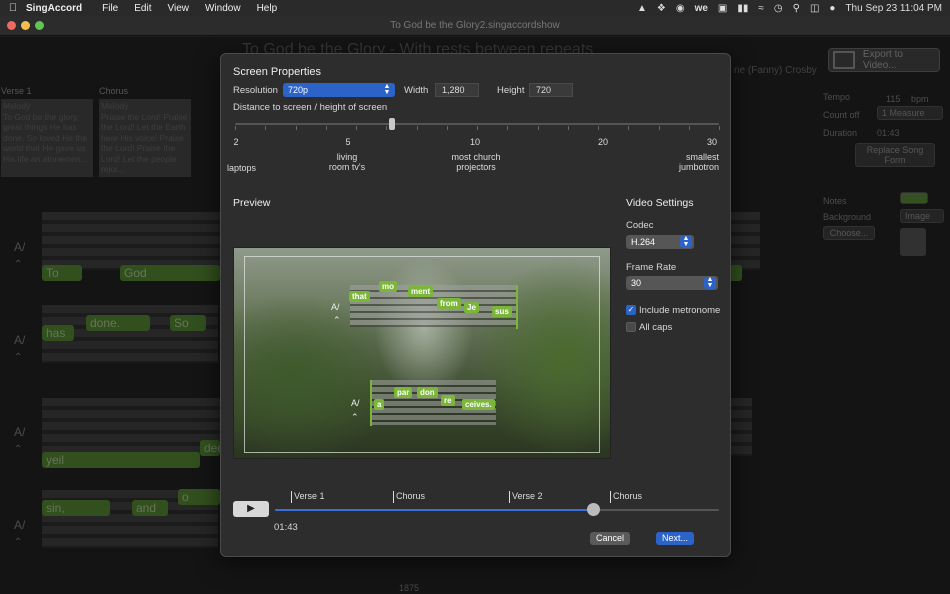  I want to click on window-titlebar: To God be the Glory2.singaccordshow, so click(475, 26).